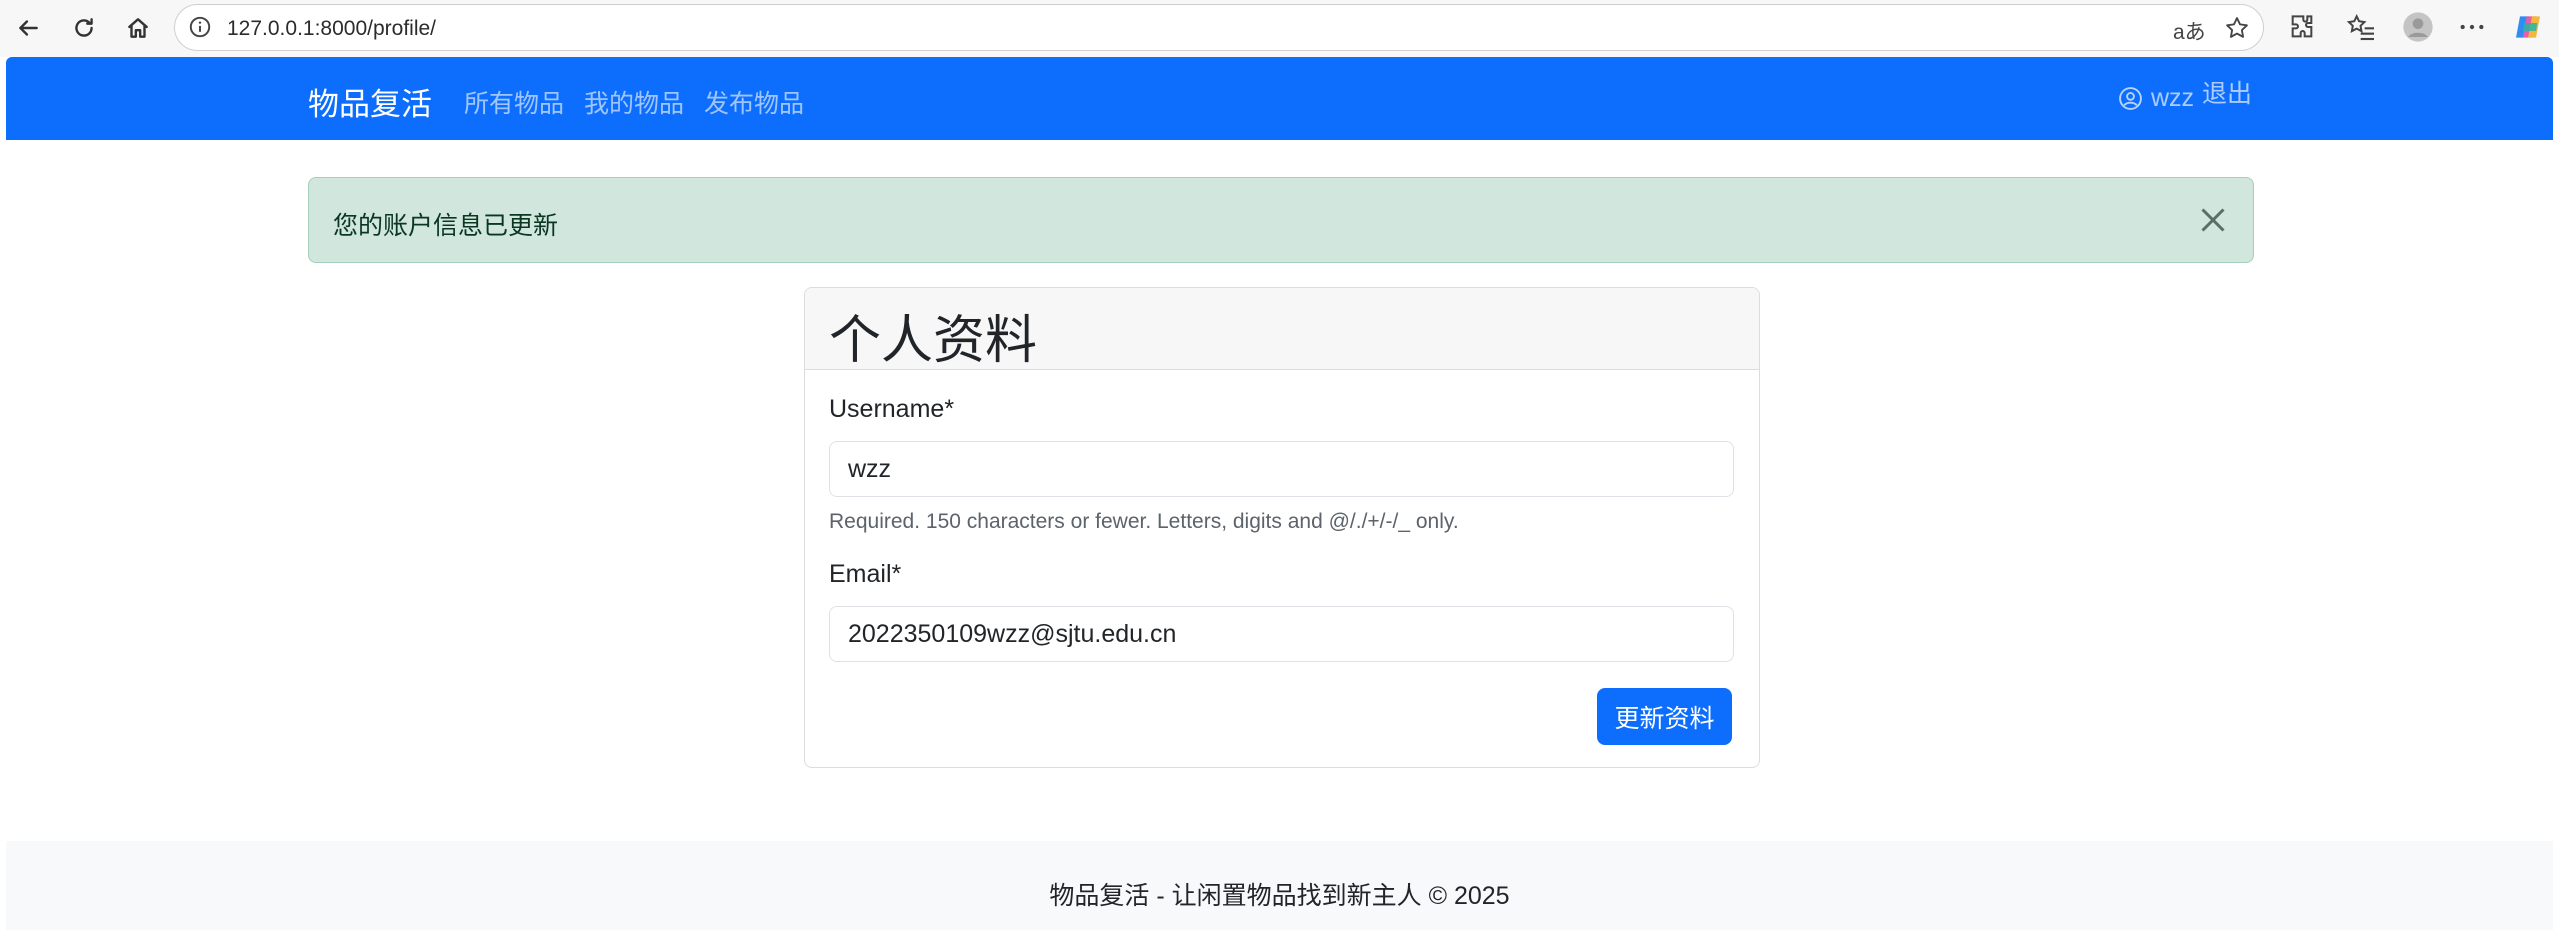  What do you see at coordinates (446, 226) in the screenshot?
I see `alert-message: 您的账户信息已更新` at bounding box center [446, 226].